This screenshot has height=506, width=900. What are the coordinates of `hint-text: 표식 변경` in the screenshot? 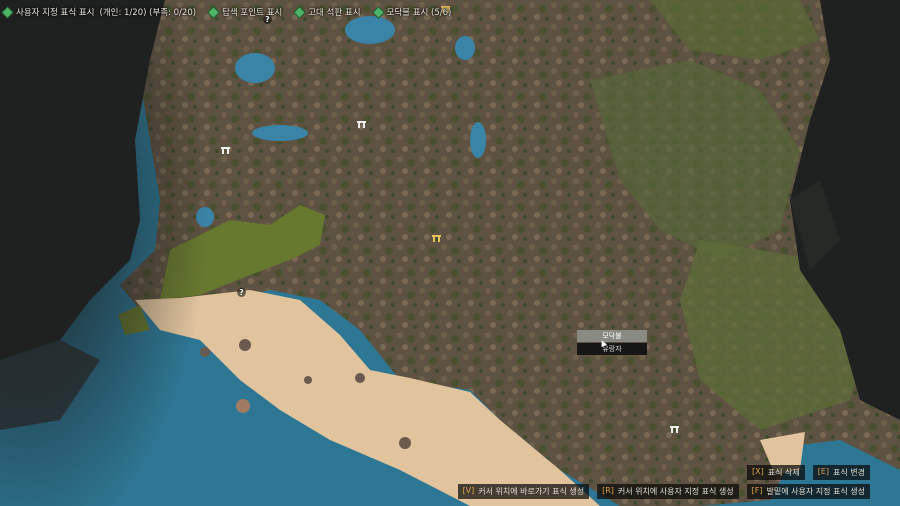 It's located at (849, 472).